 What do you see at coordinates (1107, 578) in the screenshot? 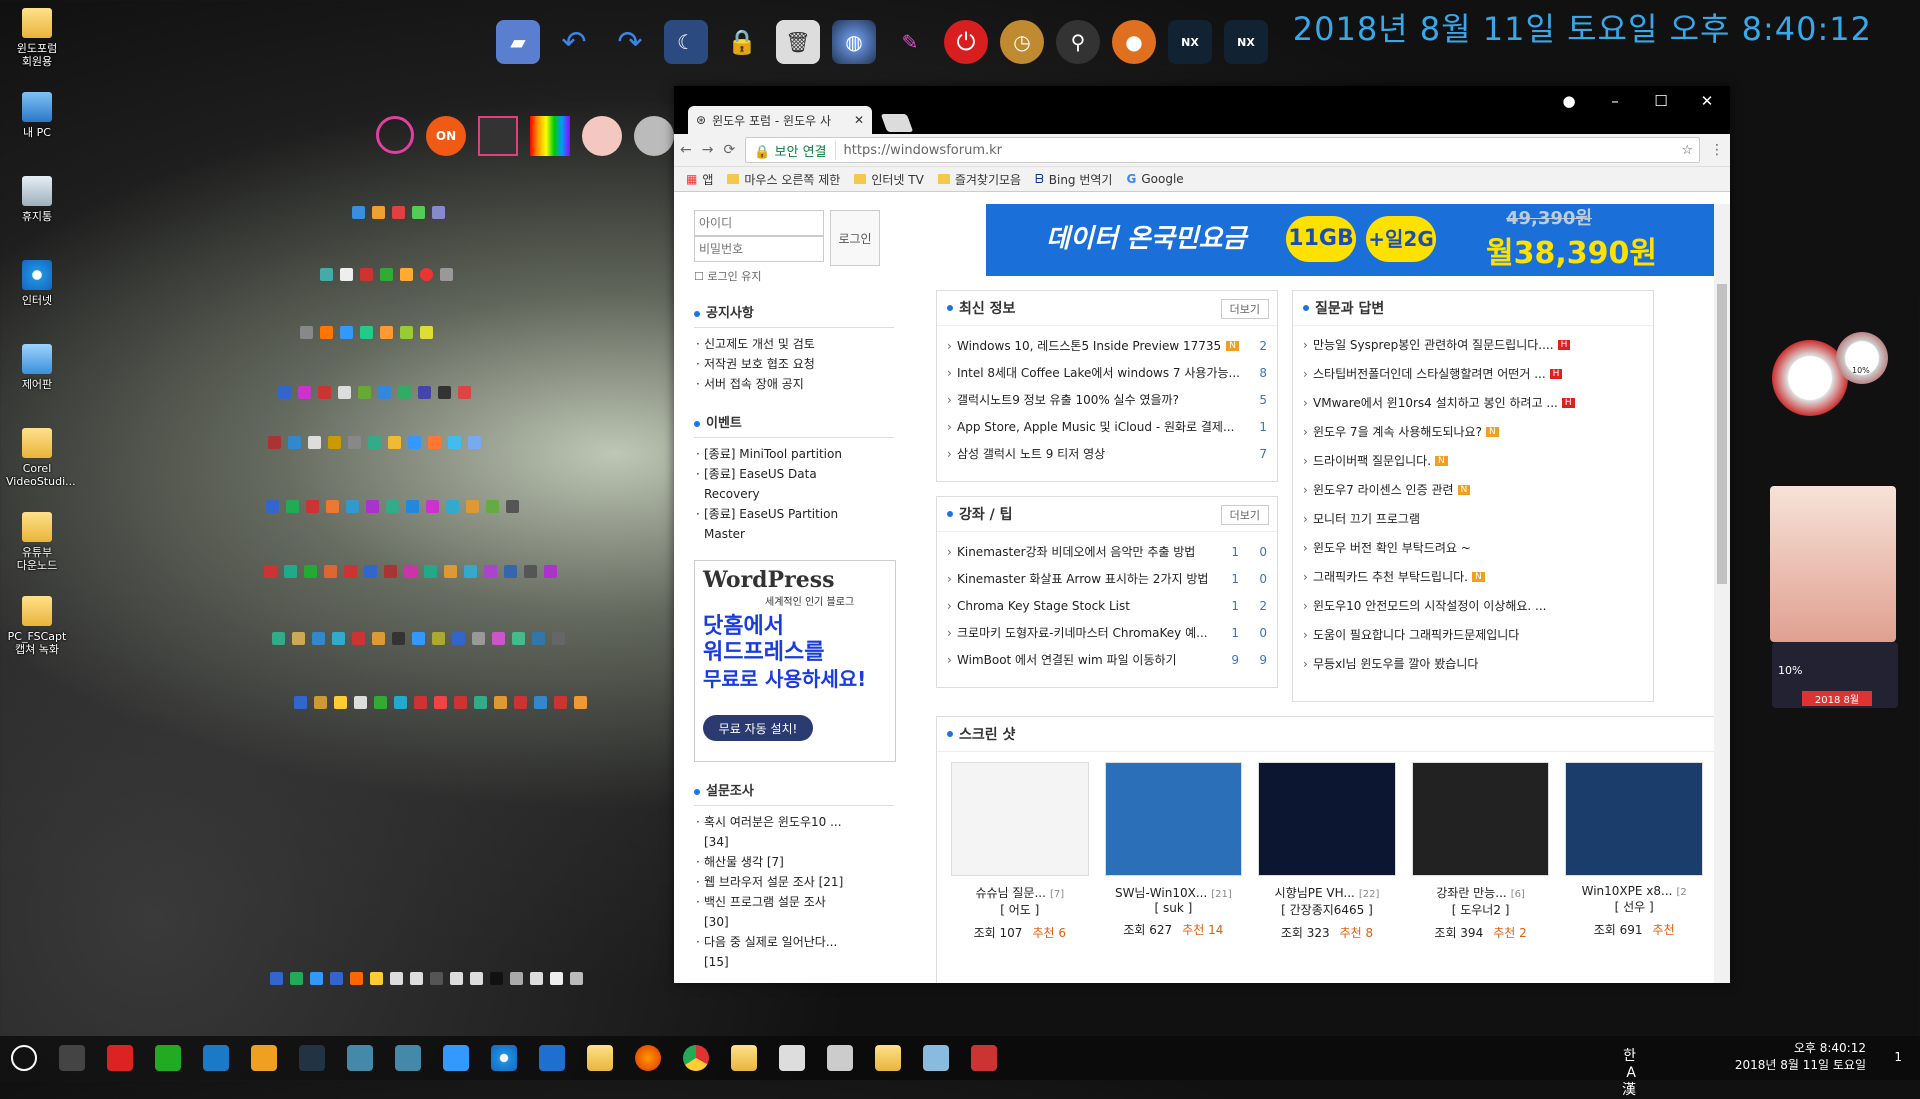
I see `tip-item: Kinemaster 화살표 Arrow 표시하는 2가지 방법 1 0` at bounding box center [1107, 578].